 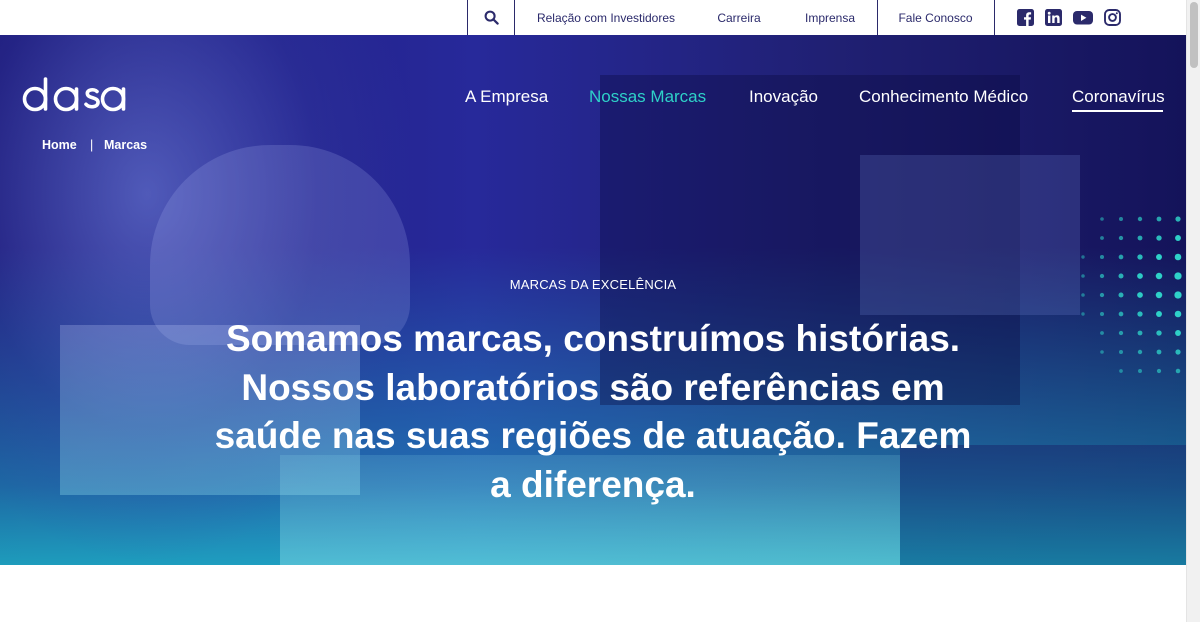 What do you see at coordinates (783, 97) in the screenshot?
I see `nav-item-inovacao: Inovação` at bounding box center [783, 97].